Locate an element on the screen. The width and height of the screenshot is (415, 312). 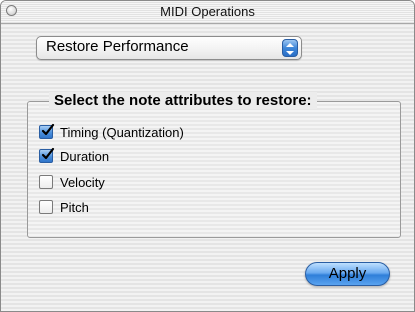
up-down-arrows-icon is located at coordinates (290, 48).